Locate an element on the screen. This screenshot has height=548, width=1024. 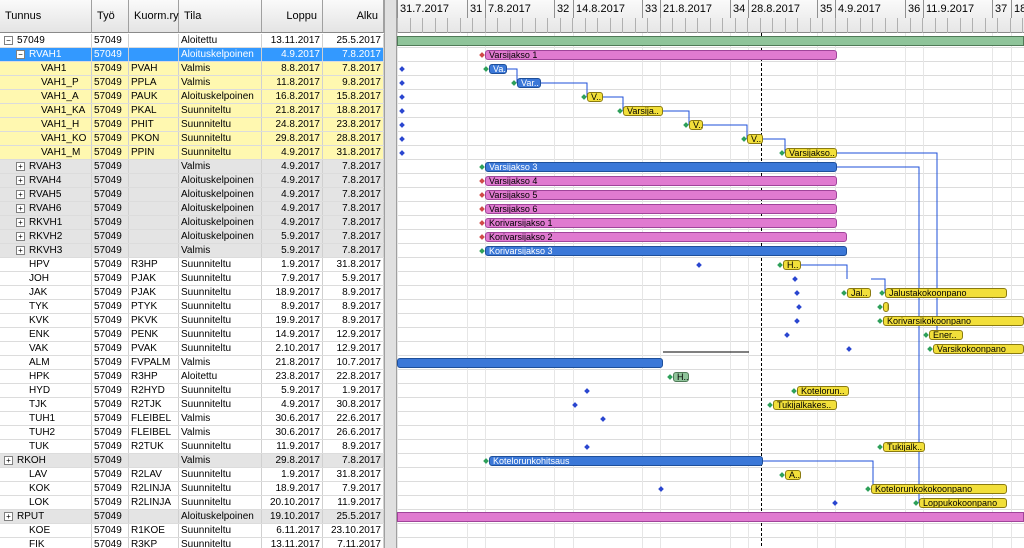
gantt-bar: Varsijakso 5 is located at coordinates (661, 195).